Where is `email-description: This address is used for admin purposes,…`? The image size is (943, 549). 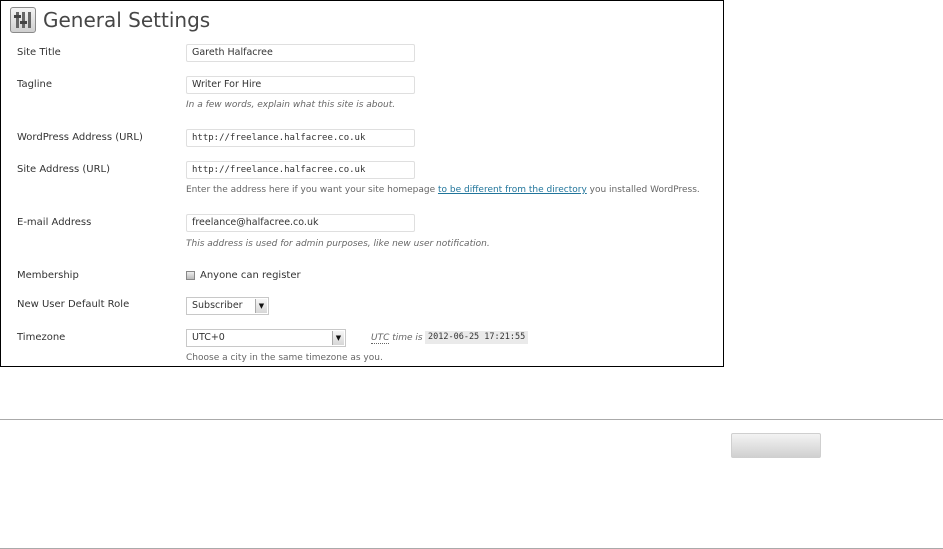
email-description: This address is used for admin purposes,… is located at coordinates (338, 244).